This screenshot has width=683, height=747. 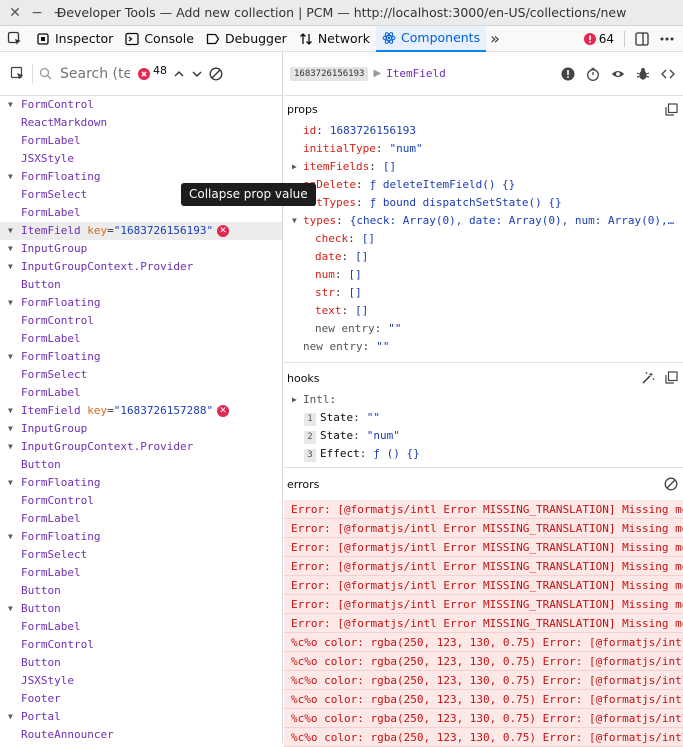 I want to click on tree-row: ▼ ItemField key="1683726156193" ✕, so click(x=141, y=231).